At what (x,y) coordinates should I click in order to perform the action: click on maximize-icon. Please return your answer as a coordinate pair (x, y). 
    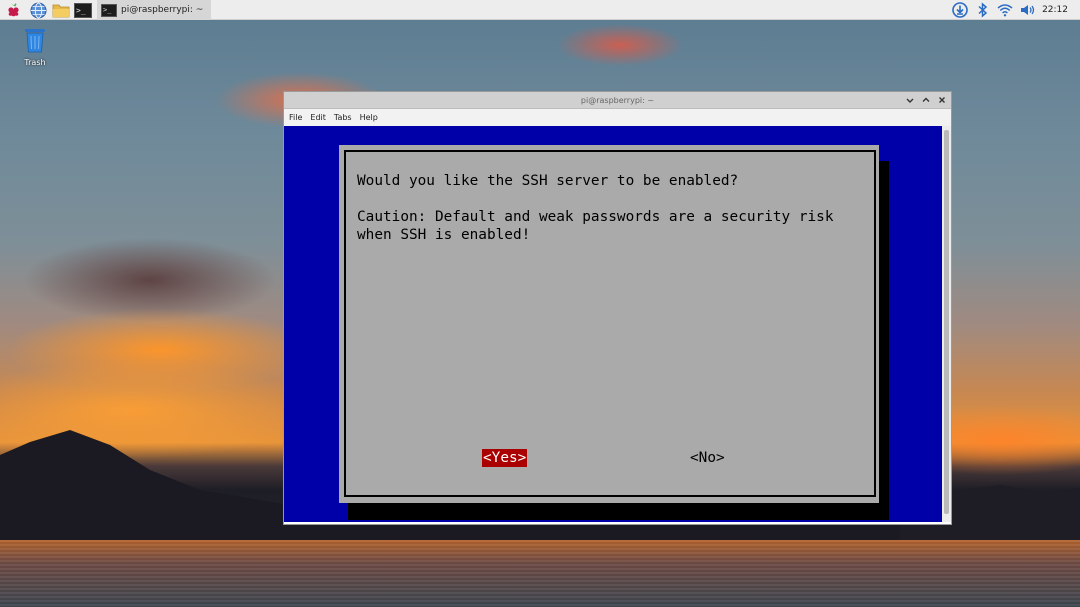
    Looking at the image, I should click on (926, 99).